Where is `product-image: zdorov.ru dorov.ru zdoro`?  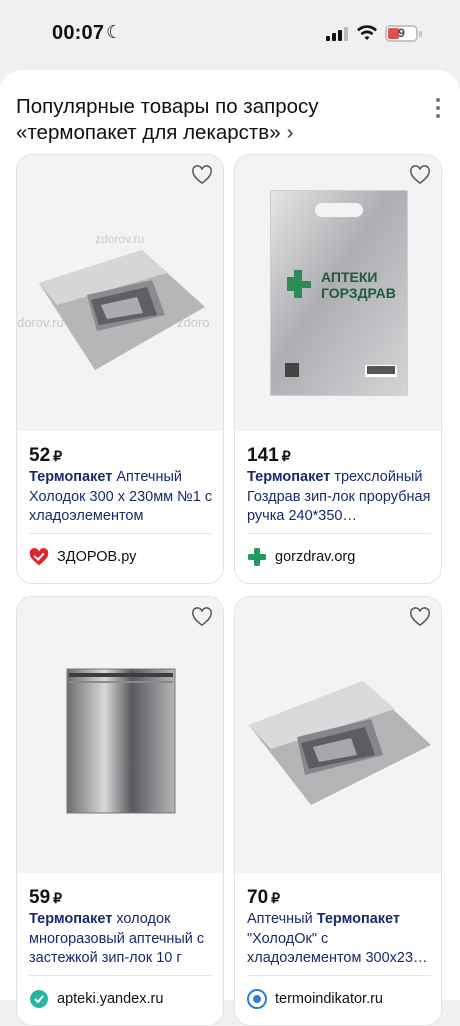 product-image: zdorov.ru dorov.ru zdoro is located at coordinates (120, 293).